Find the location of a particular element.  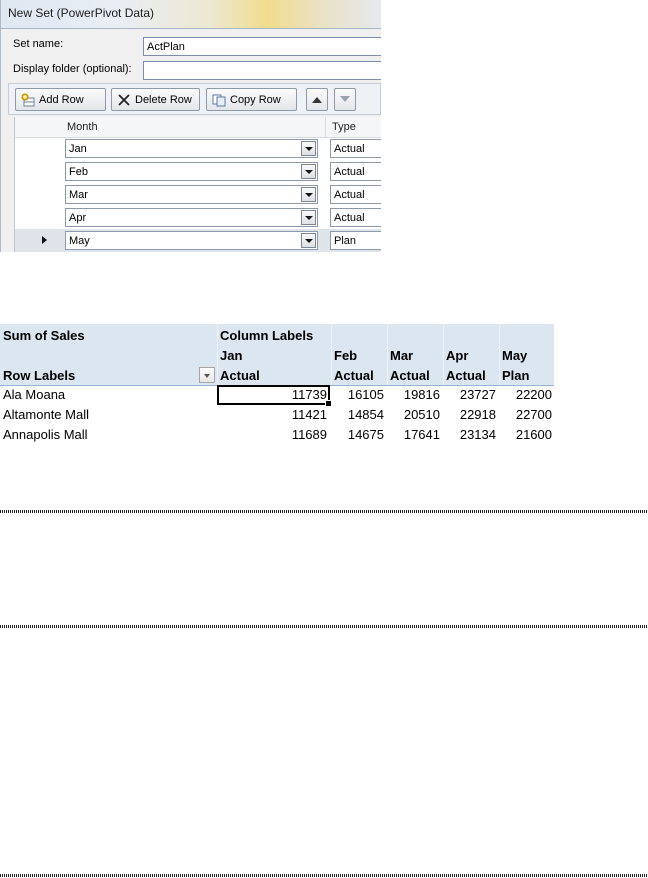

copy-icon is located at coordinates (219, 100).